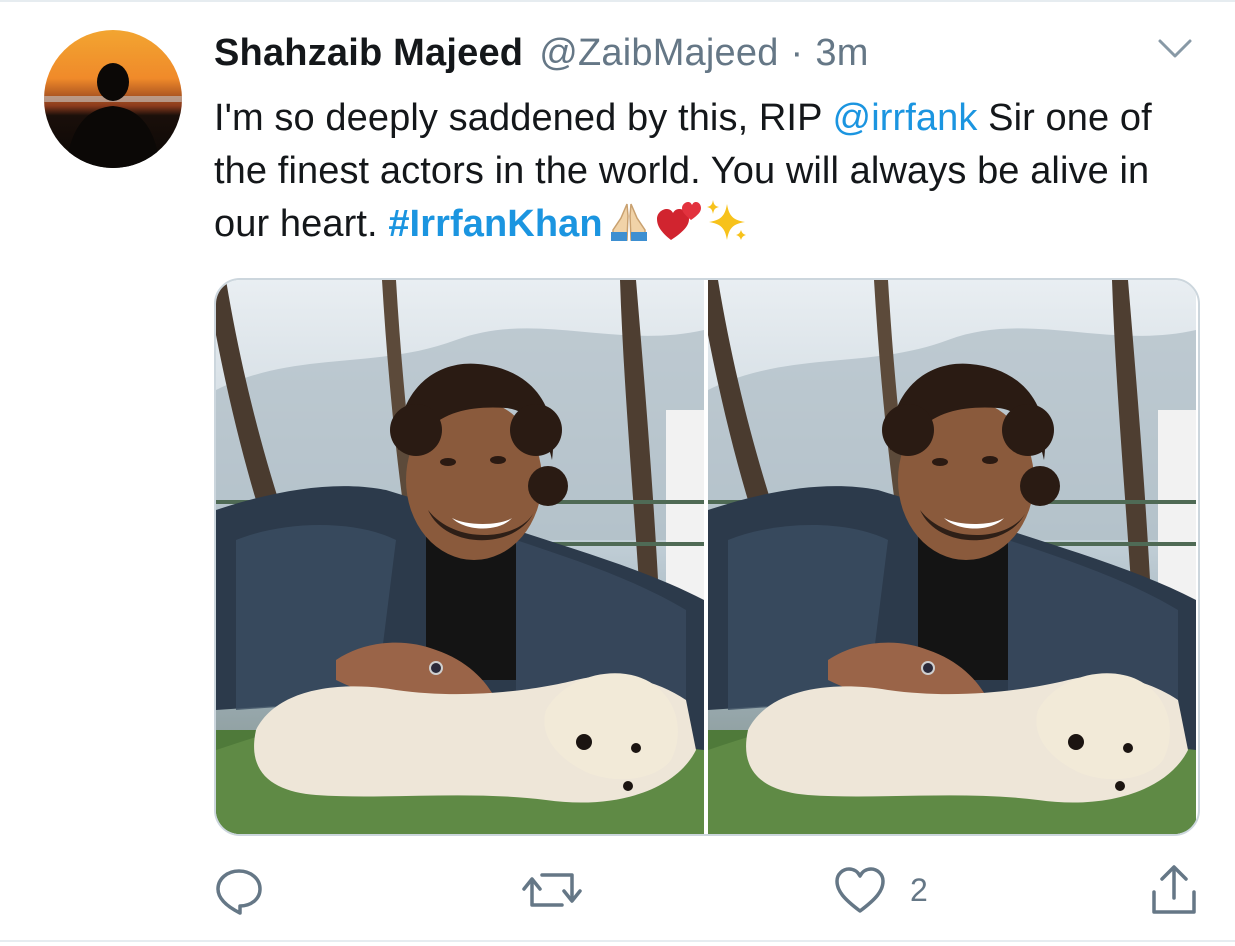  I want to click on retweet-button, so click(552, 890).